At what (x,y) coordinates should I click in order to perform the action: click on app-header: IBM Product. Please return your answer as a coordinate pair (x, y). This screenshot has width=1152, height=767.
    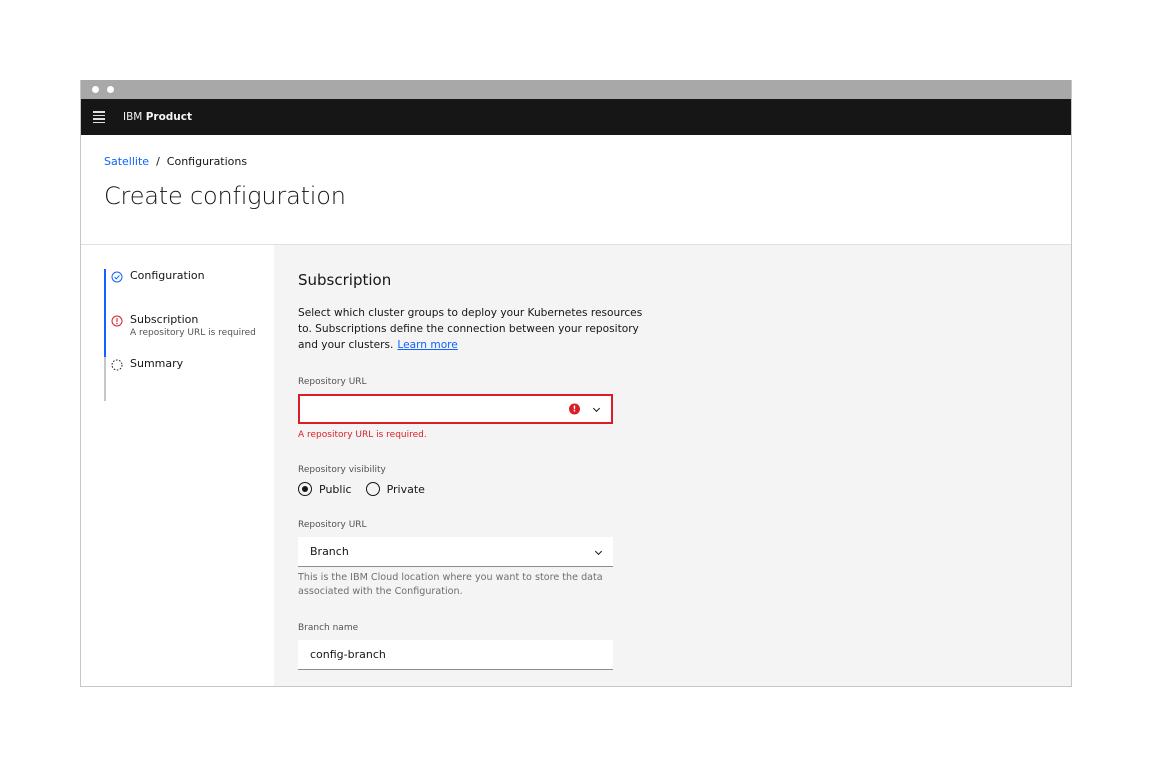
    Looking at the image, I should click on (576, 117).